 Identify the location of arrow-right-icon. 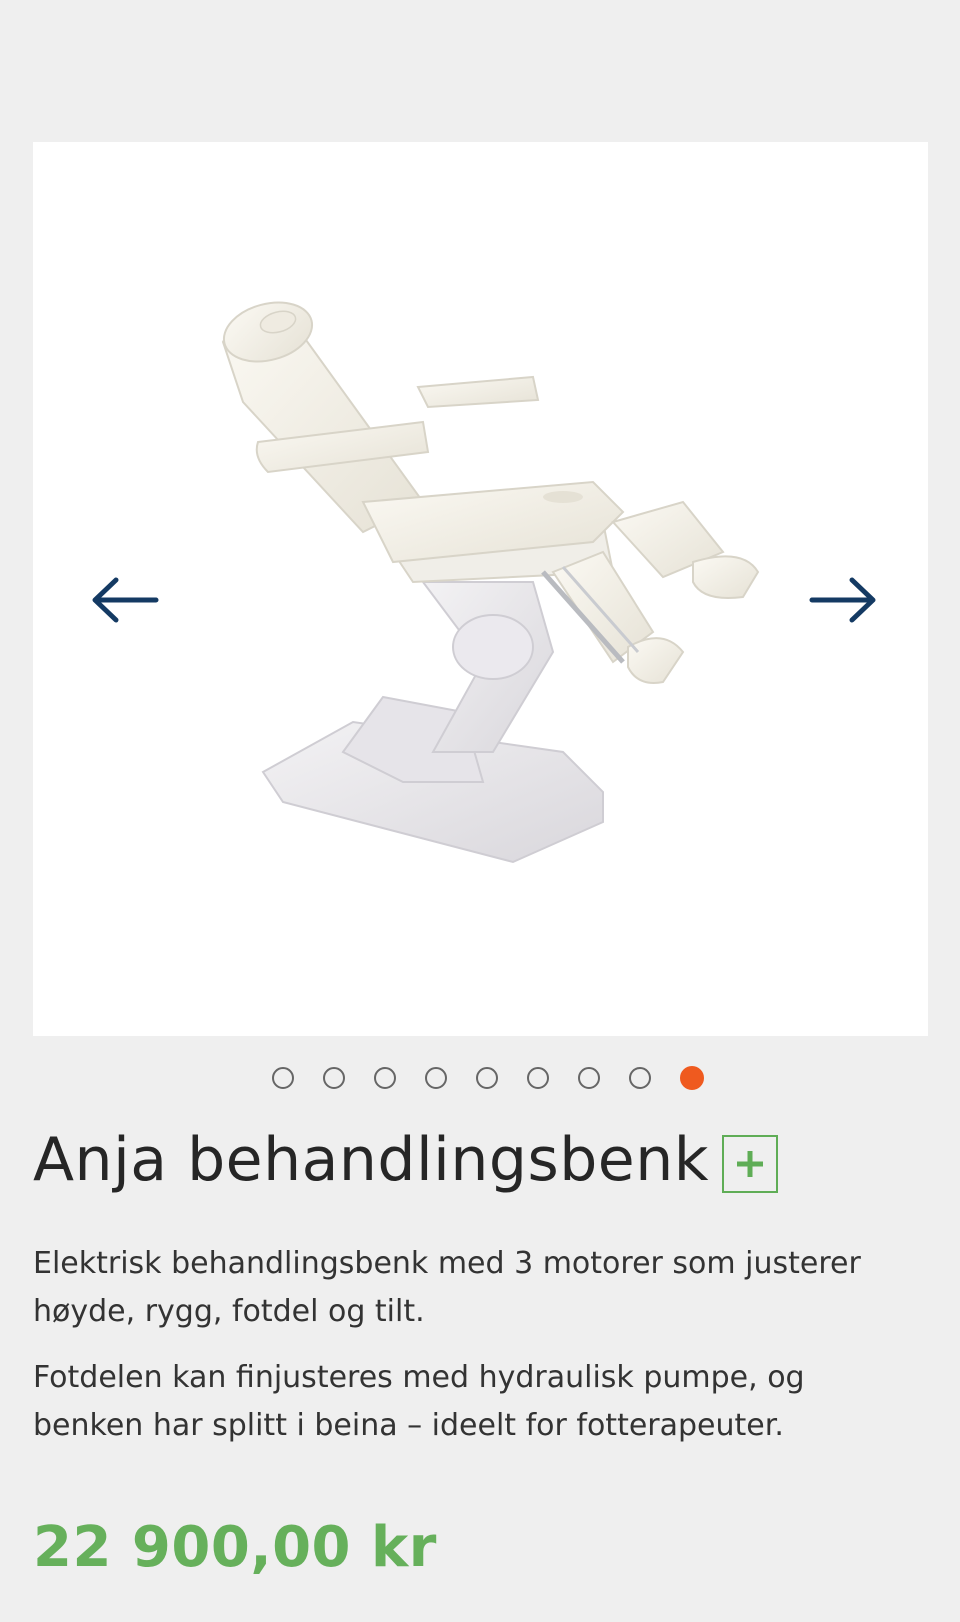
(842, 600).